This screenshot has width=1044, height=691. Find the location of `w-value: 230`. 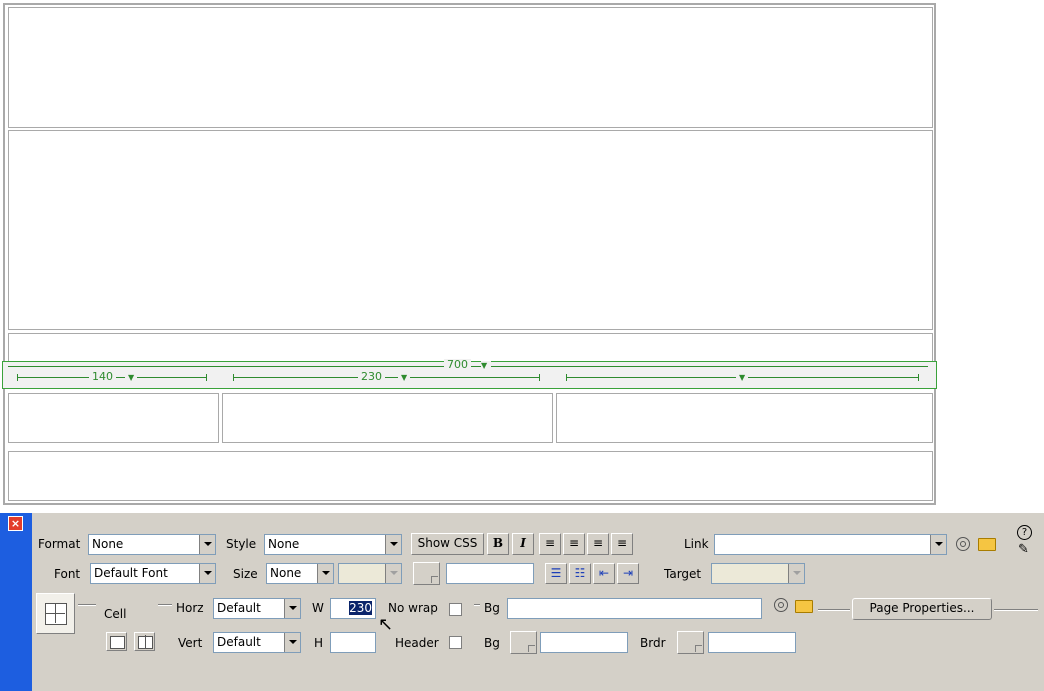

w-value: 230 is located at coordinates (360, 608).